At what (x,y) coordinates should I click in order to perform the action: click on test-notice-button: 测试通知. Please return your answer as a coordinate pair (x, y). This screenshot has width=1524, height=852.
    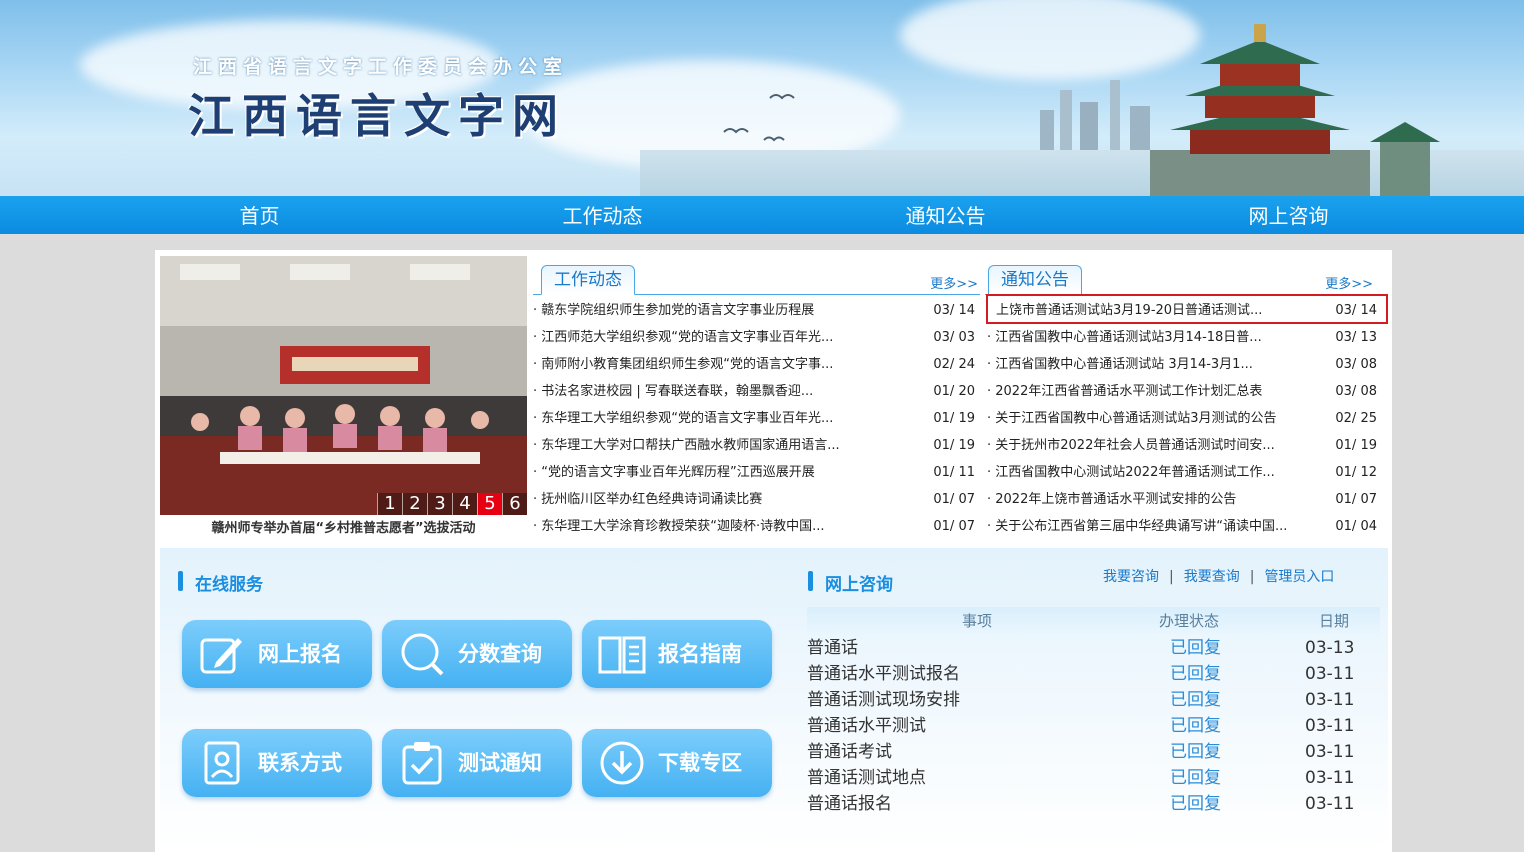
    Looking at the image, I should click on (477, 763).